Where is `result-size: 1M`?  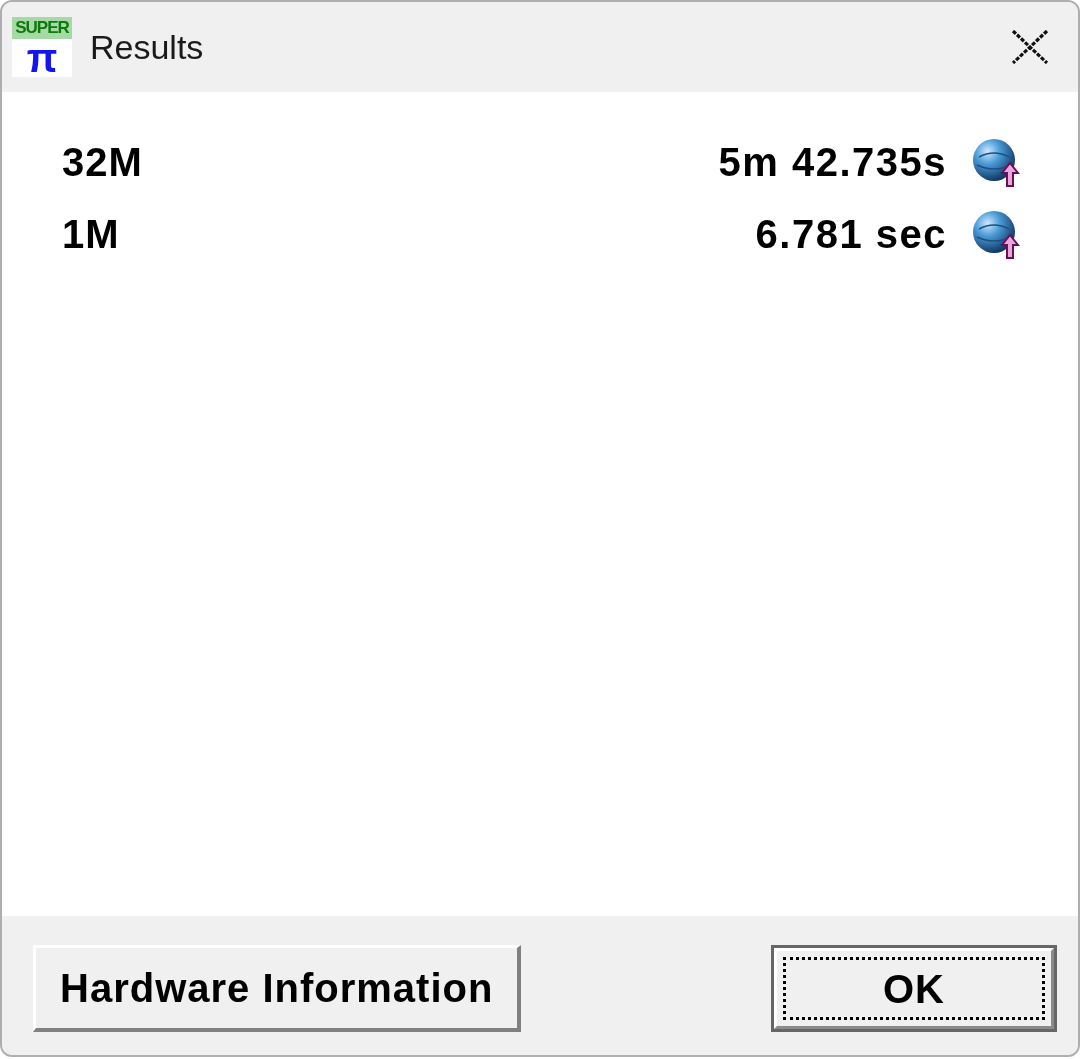
result-size: 1M is located at coordinates (91, 234).